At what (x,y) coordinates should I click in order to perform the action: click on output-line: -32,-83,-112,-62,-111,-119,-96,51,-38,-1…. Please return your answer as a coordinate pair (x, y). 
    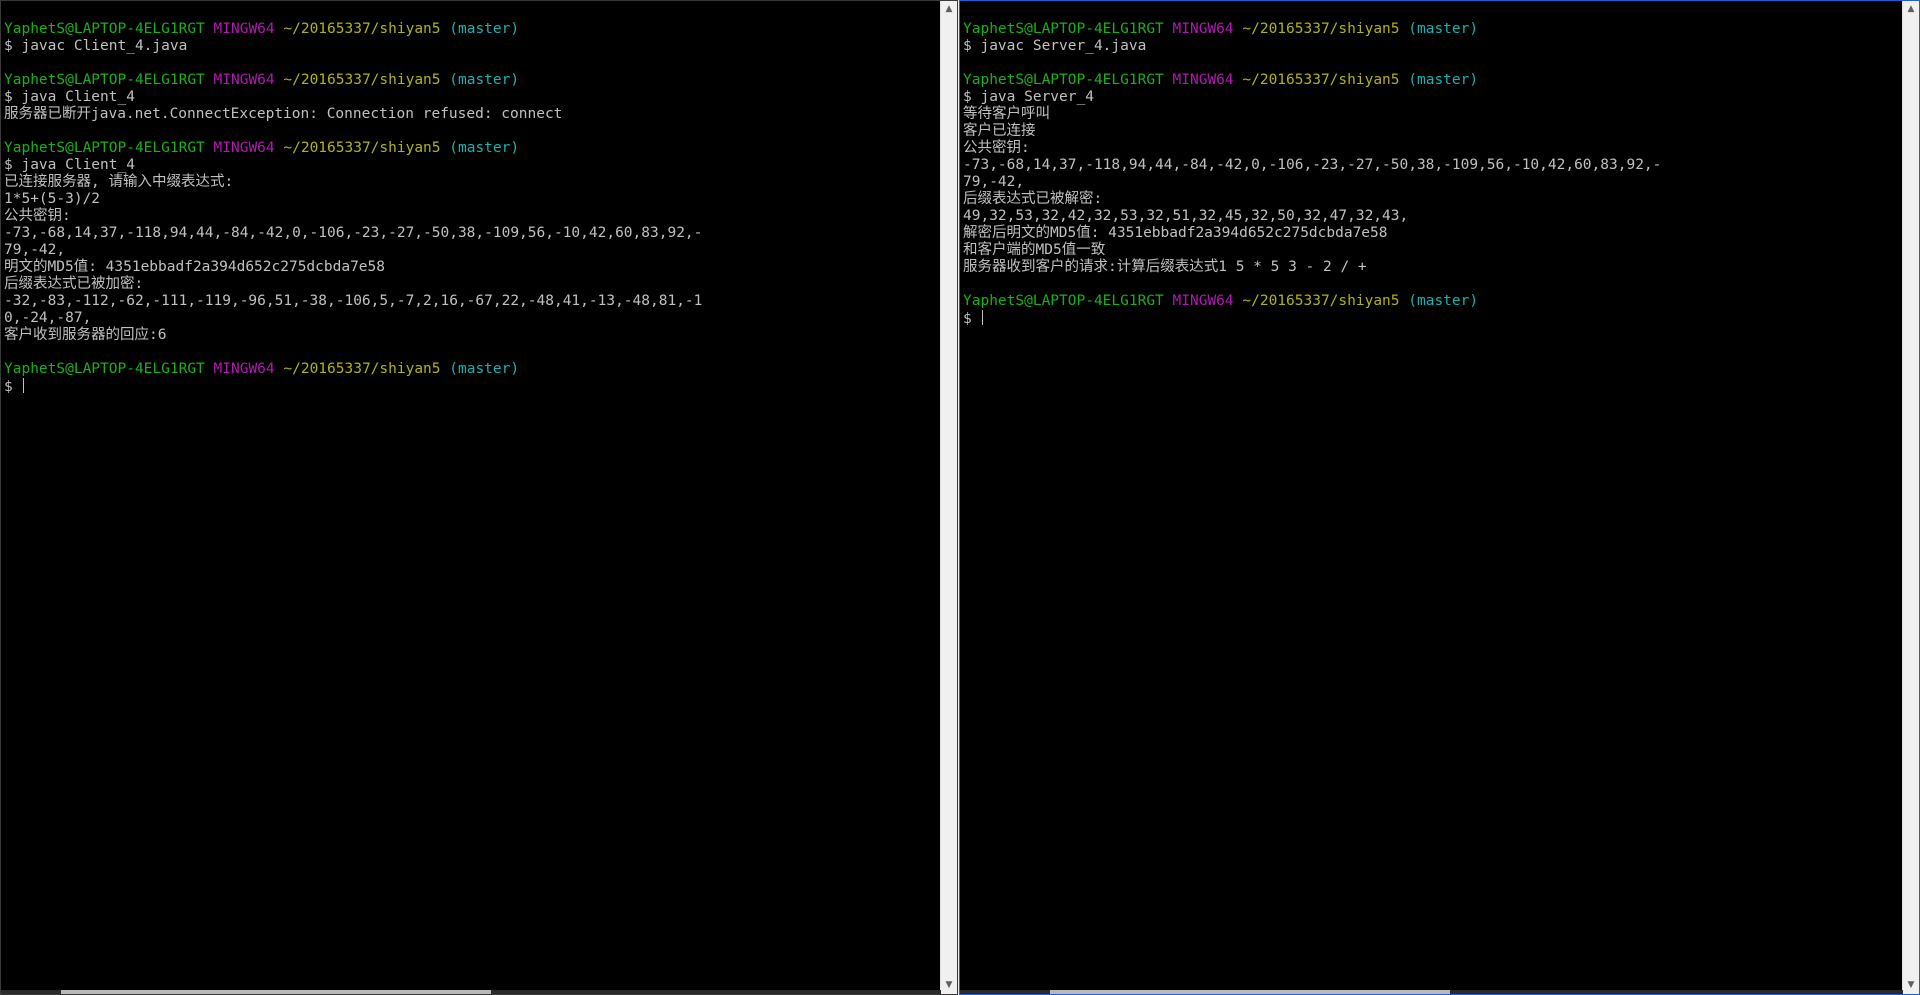
    Looking at the image, I should click on (468, 301).